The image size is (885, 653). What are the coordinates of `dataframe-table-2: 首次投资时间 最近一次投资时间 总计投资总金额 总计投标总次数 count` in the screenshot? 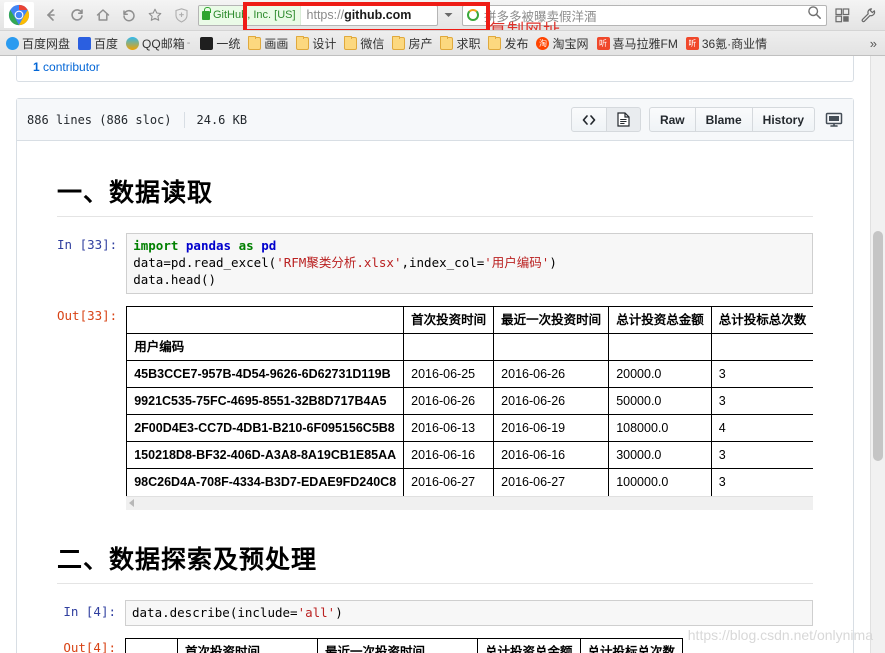 It's located at (404, 645).